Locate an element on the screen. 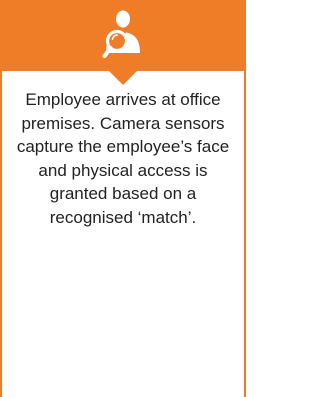 This screenshot has width=320, height=397. header-pointer is located at coordinates (123, 78).